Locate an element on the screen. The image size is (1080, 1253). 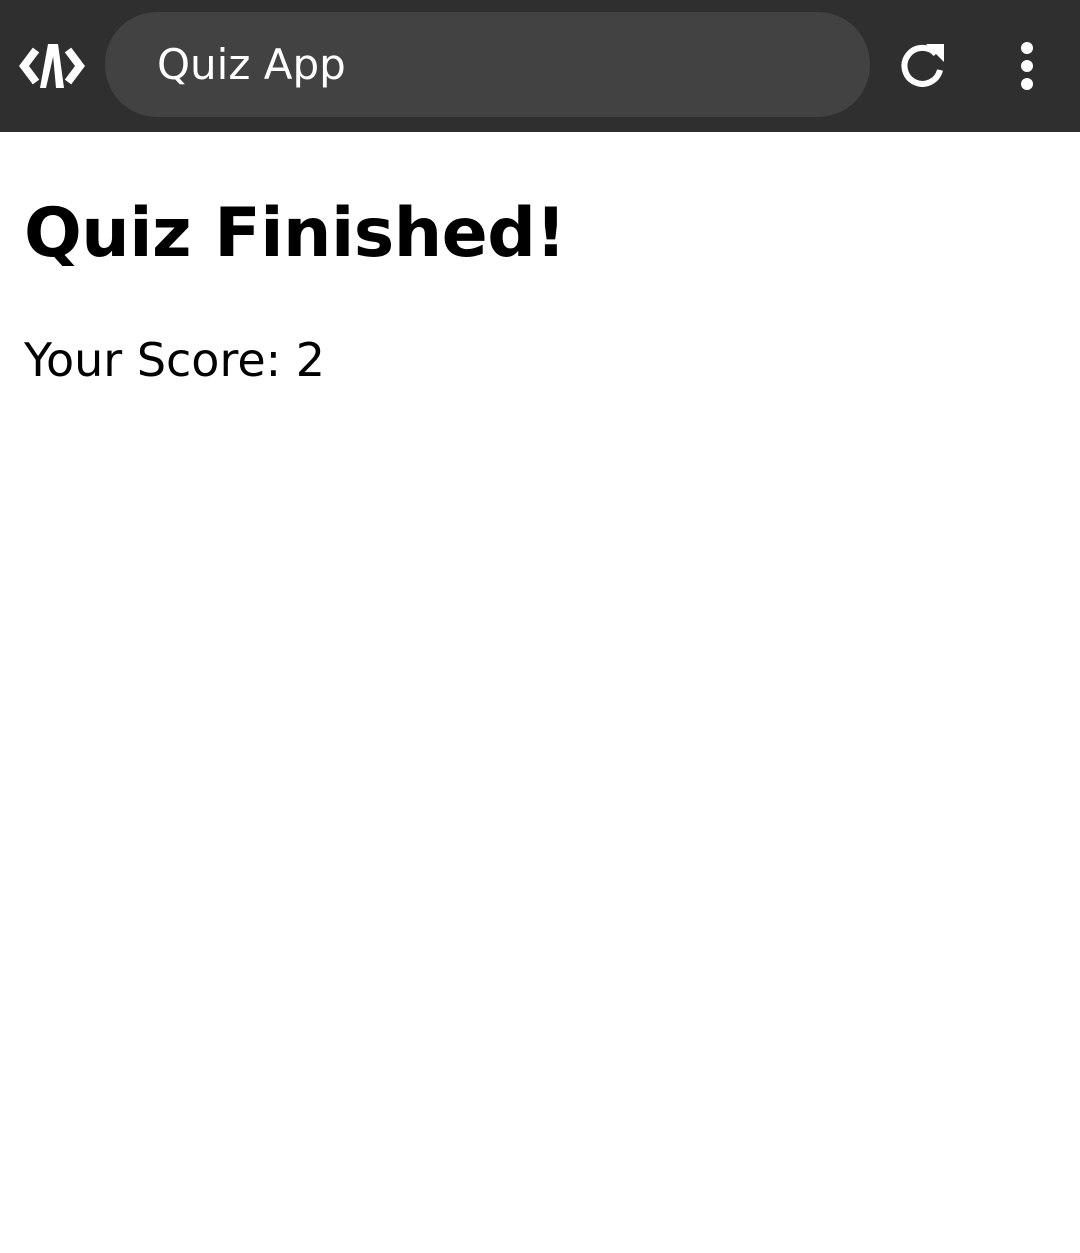
page-title: Quiz Finished! is located at coordinates (295, 233).